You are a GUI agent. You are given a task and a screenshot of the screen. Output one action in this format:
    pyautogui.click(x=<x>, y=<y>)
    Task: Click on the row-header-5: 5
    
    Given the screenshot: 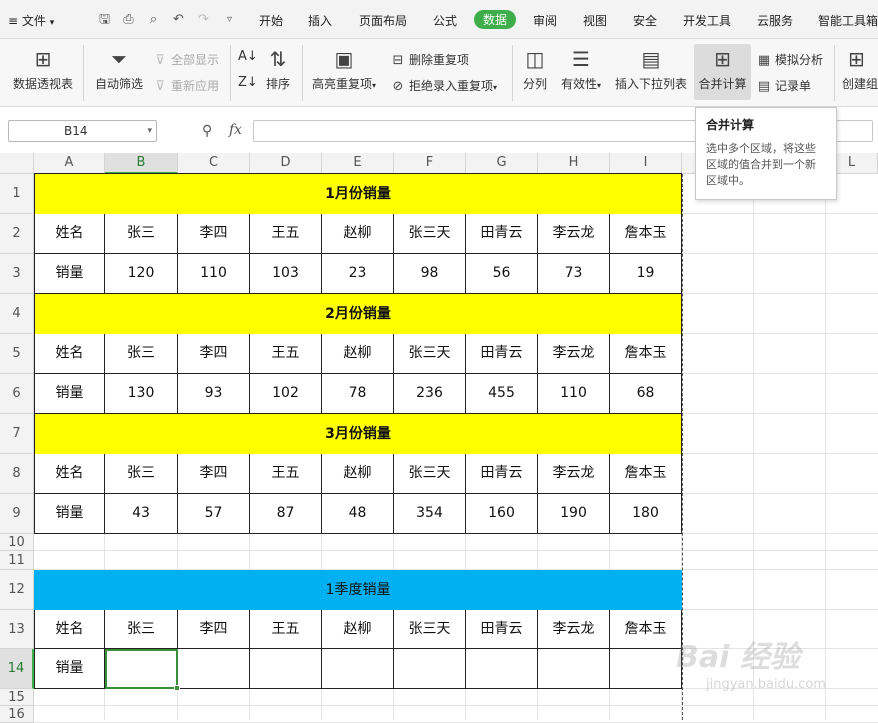 What is the action you would take?
    pyautogui.click(x=17, y=354)
    